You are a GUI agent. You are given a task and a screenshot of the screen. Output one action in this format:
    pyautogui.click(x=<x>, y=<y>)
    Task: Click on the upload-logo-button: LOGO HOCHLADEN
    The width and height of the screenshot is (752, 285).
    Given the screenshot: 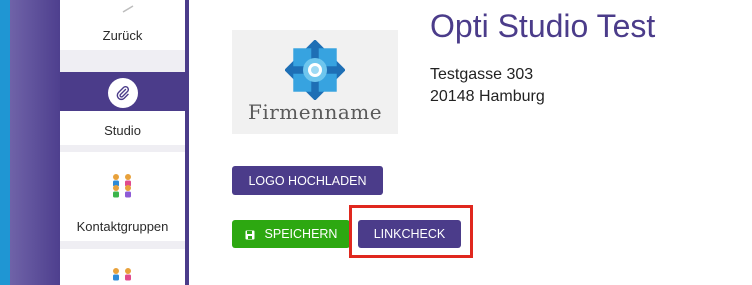 What is the action you would take?
    pyautogui.click(x=307, y=180)
    